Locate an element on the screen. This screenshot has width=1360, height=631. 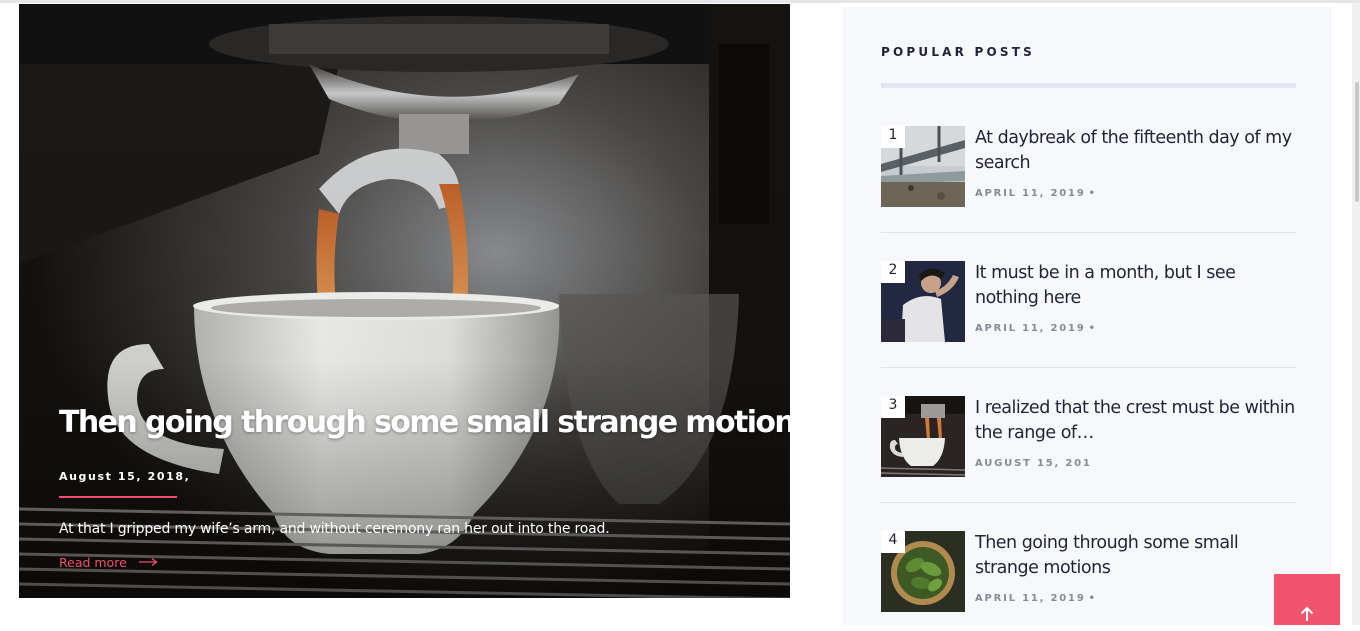
popular-post-rank: 2 is located at coordinates (893, 272).